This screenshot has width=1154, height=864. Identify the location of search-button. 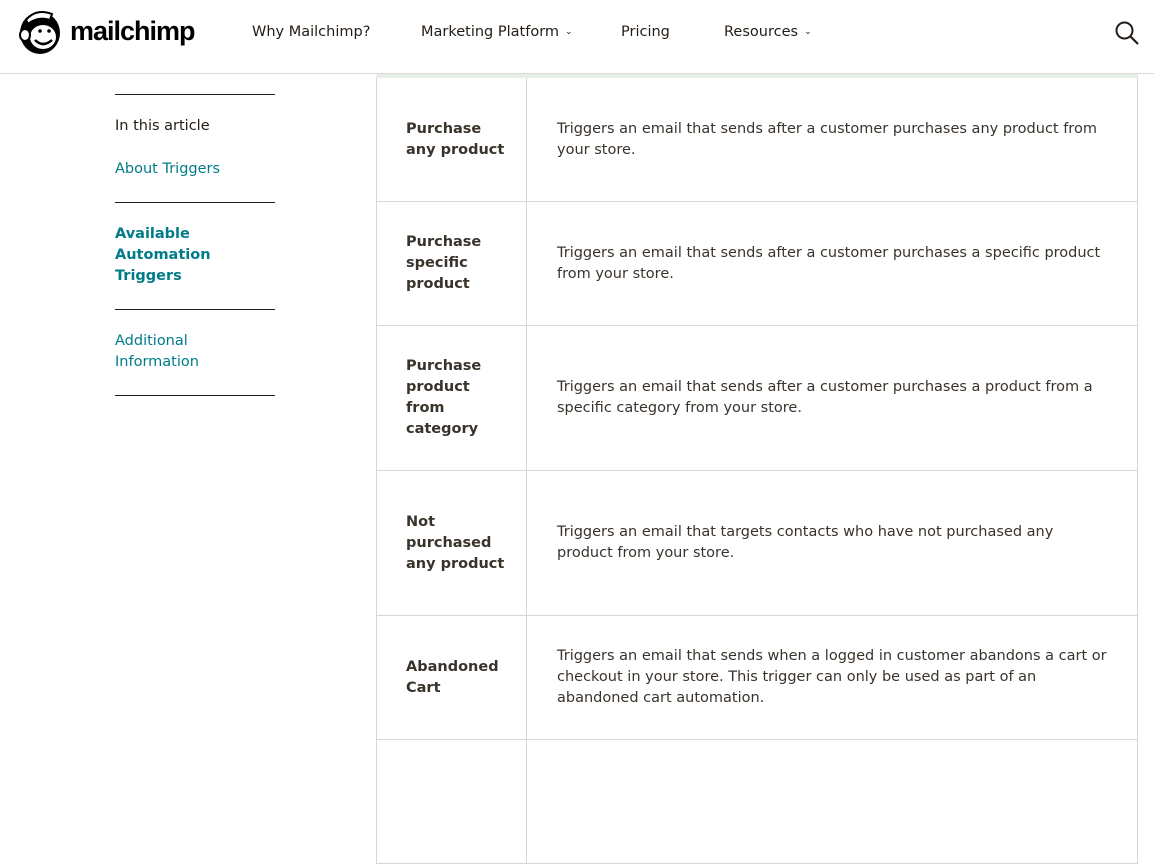
(1127, 35).